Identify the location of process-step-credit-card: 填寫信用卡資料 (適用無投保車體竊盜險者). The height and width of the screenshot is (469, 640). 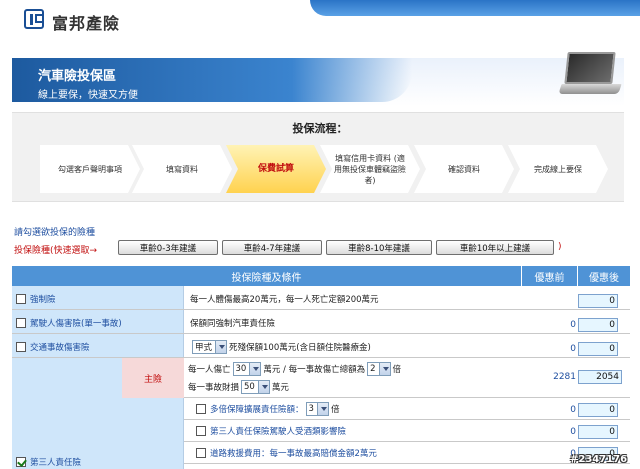
(370, 169).